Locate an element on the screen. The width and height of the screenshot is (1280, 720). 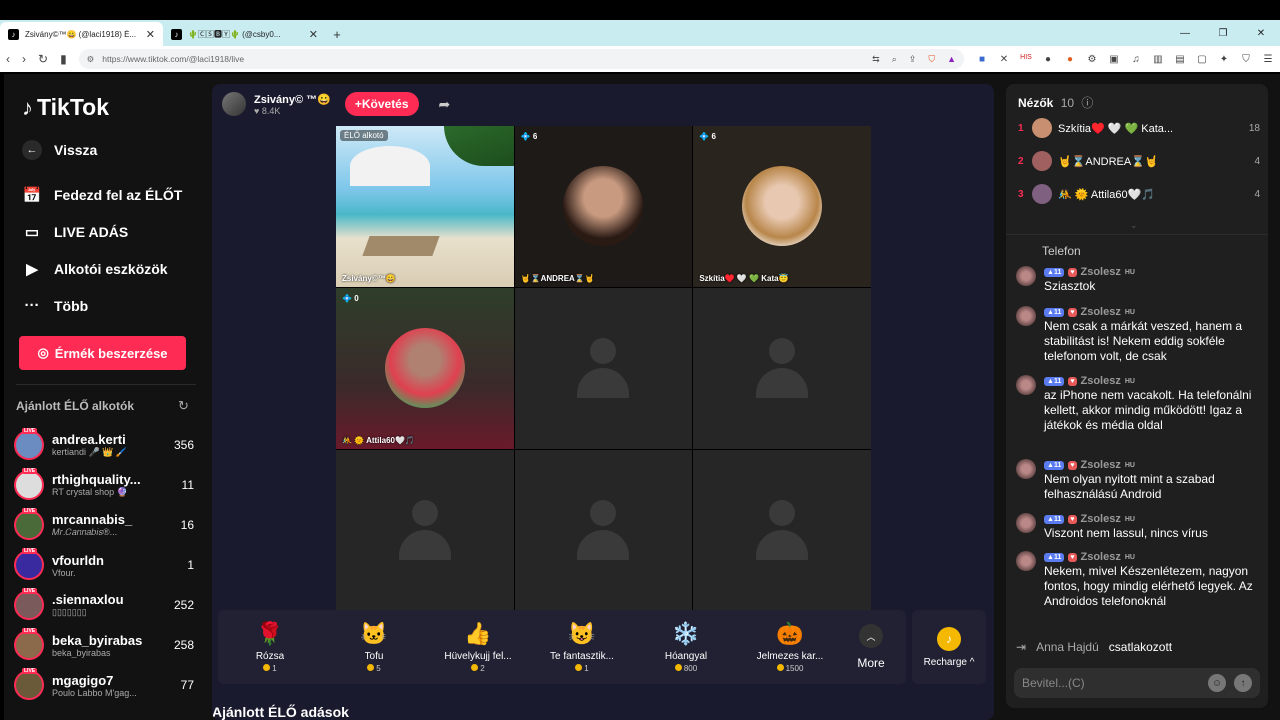
gift-item: ❄️ Hóangyal 800 is located at coordinates (686, 647).